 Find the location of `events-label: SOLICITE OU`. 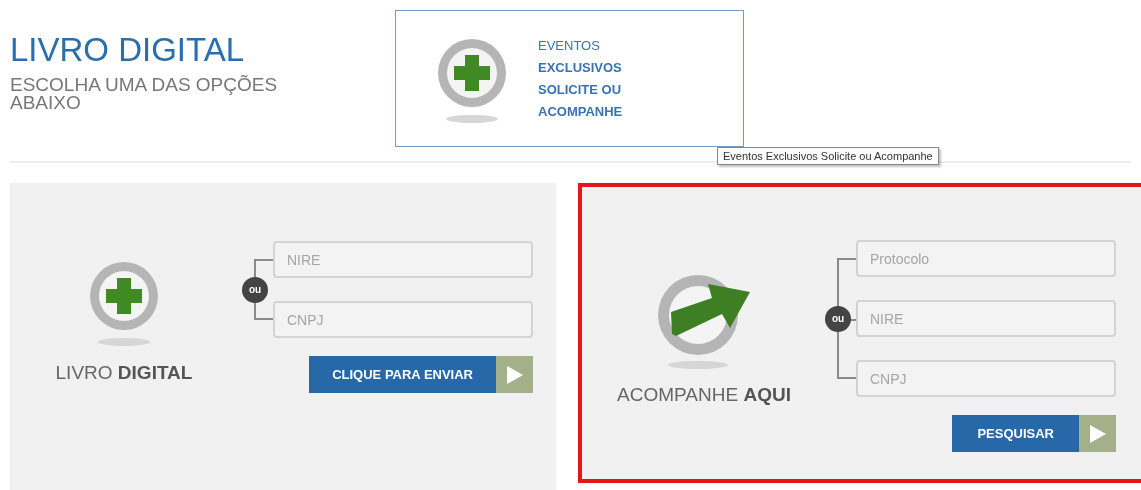

events-label: SOLICITE OU is located at coordinates (580, 90).